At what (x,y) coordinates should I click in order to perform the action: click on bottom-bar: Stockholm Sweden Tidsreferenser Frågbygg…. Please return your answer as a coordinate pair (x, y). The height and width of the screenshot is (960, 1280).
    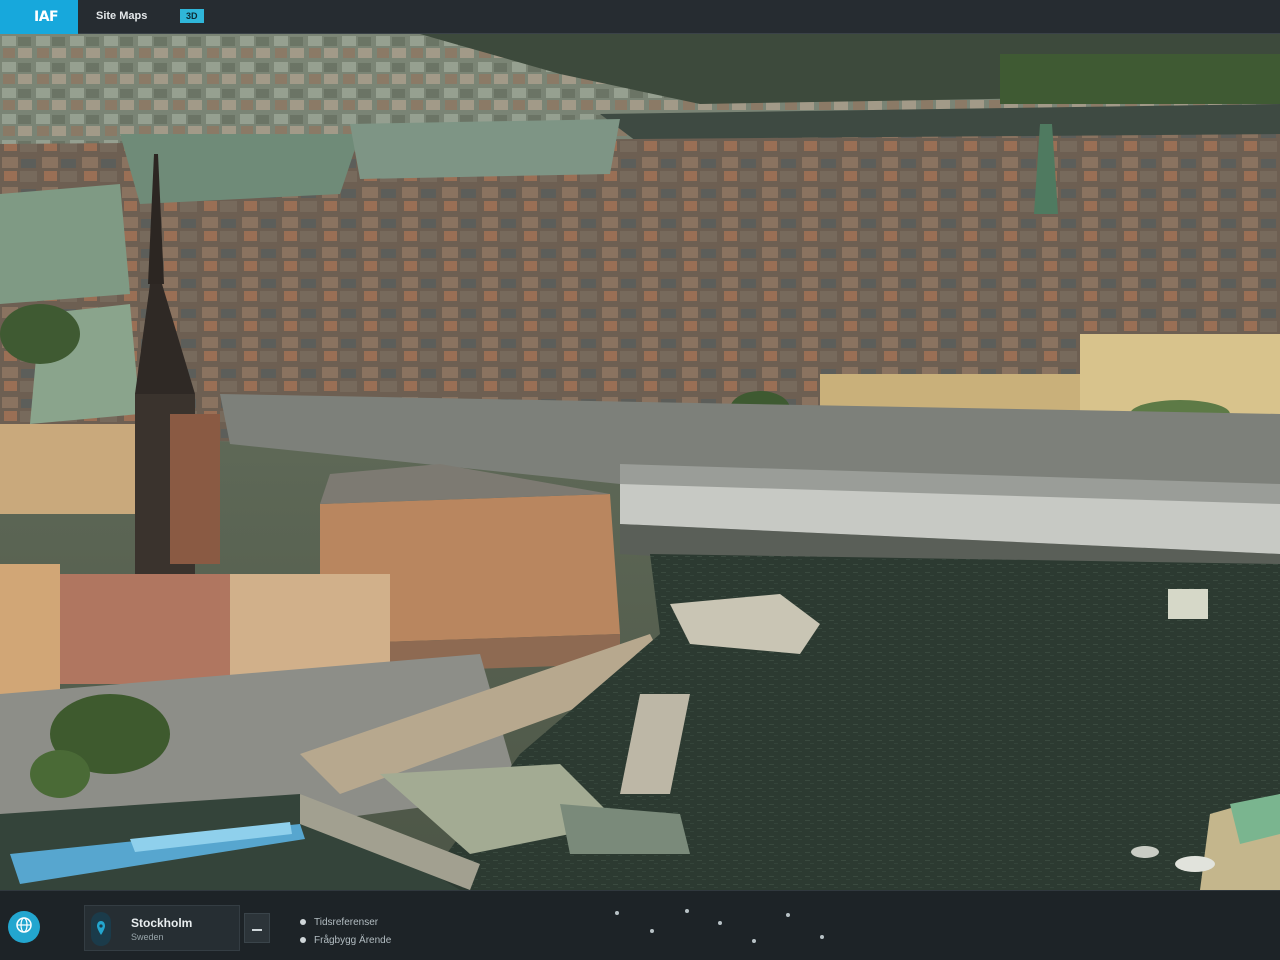
    Looking at the image, I should click on (640, 925).